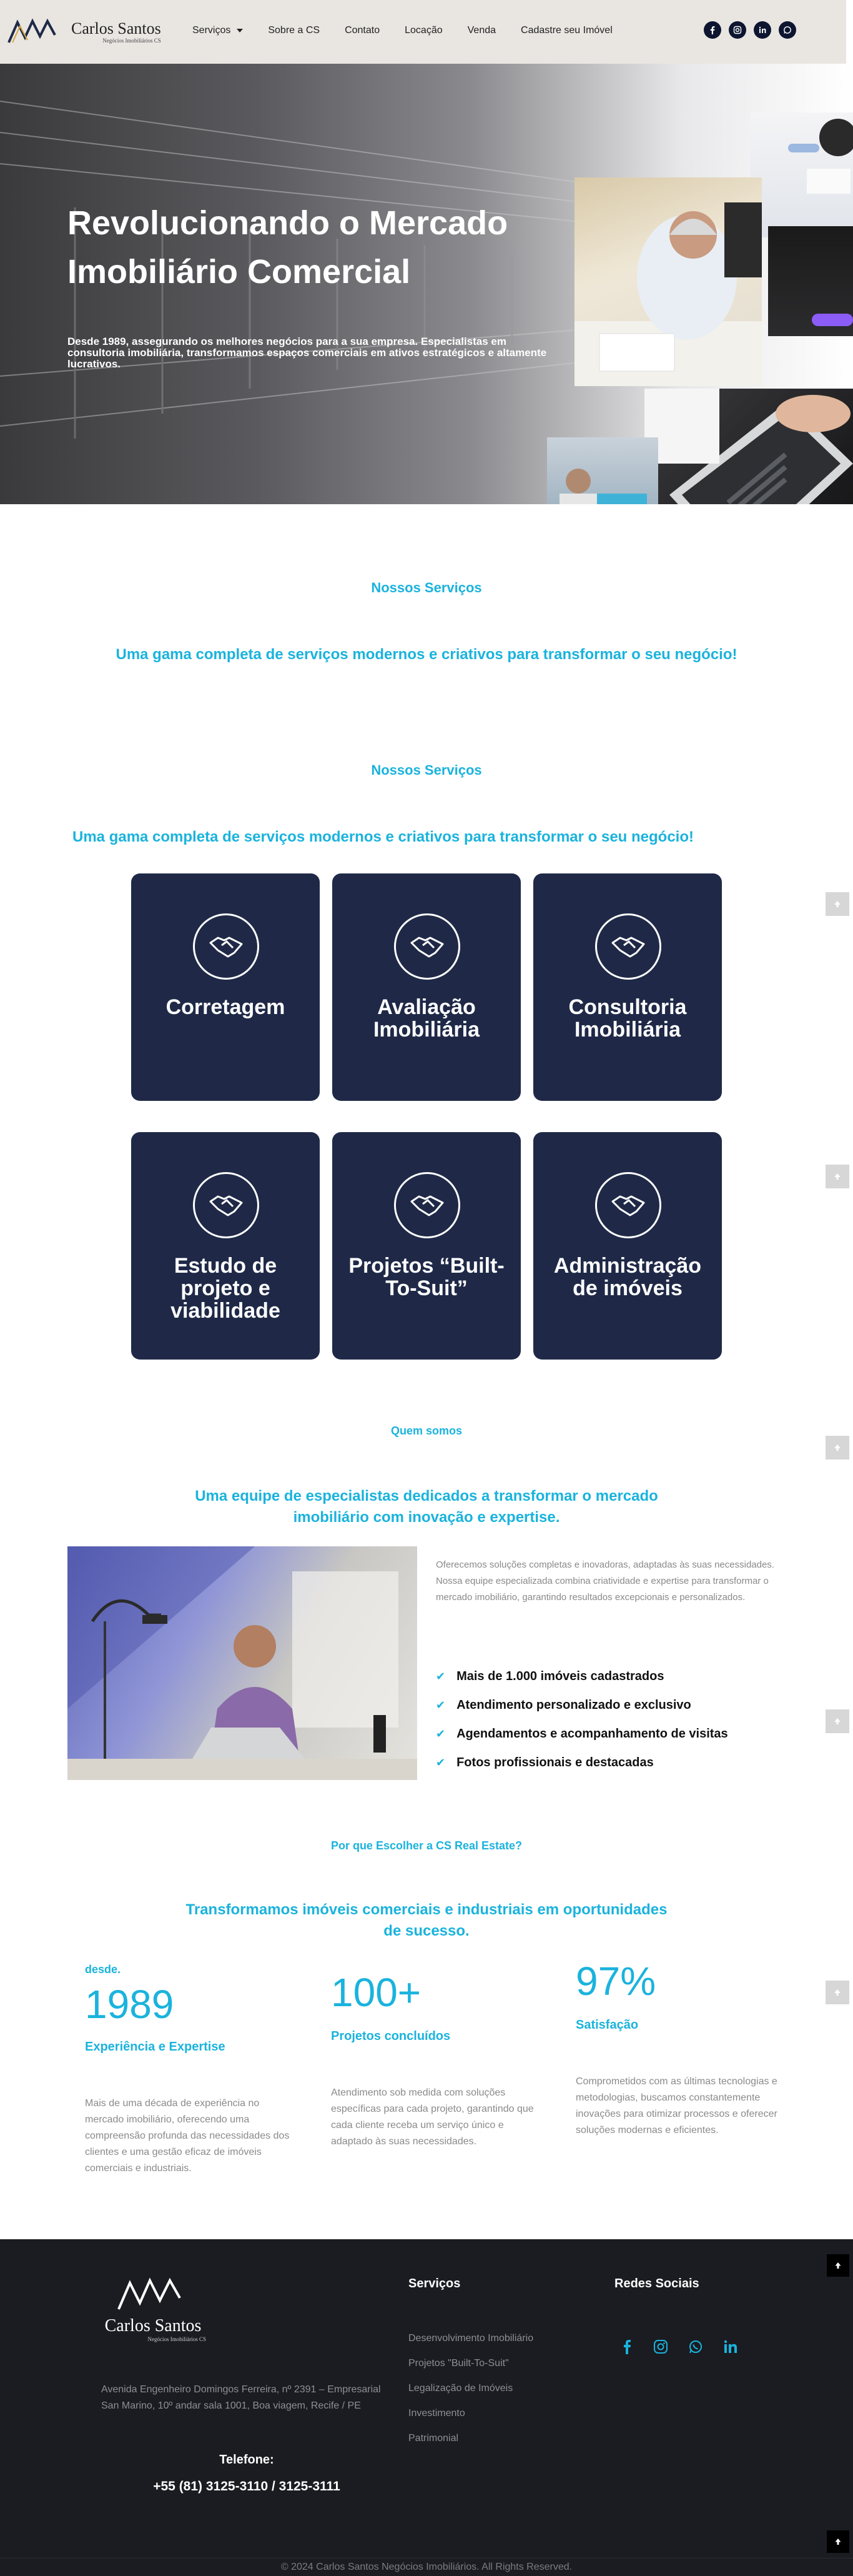 This screenshot has height=2576, width=853. I want to click on service-card-built-to-suit: Projetos “Built-To-Suit”, so click(426, 1246).